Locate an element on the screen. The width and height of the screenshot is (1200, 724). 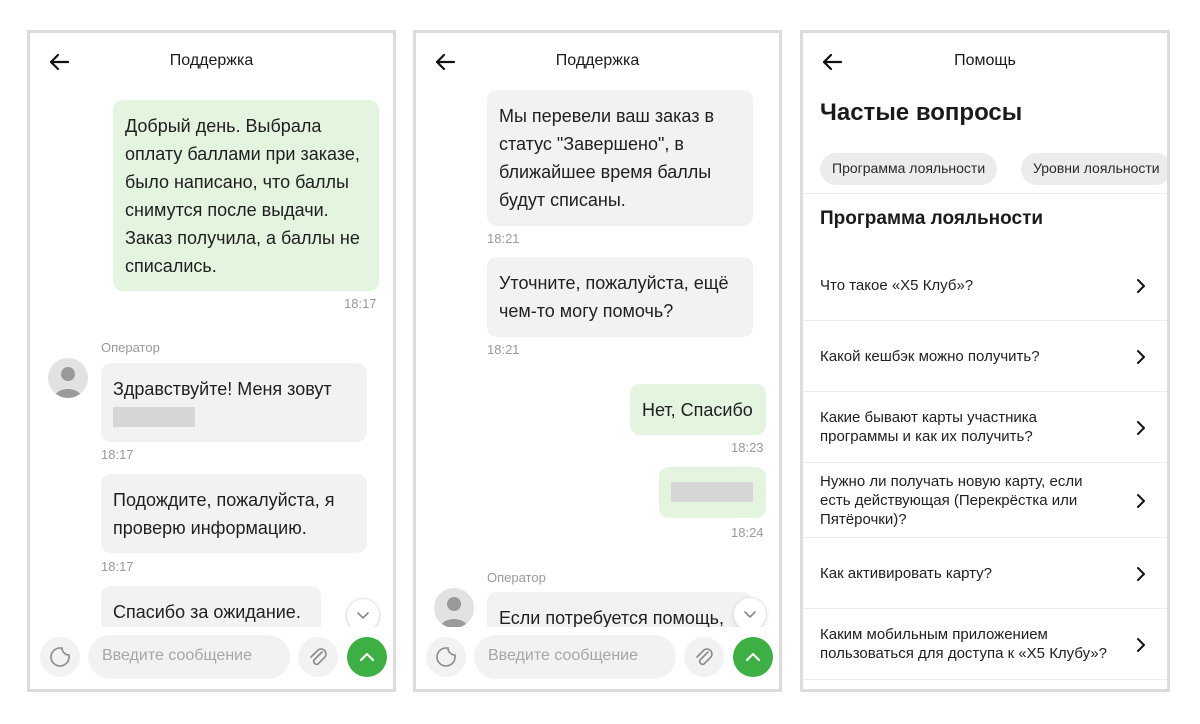
redacted-content is located at coordinates (712, 492).